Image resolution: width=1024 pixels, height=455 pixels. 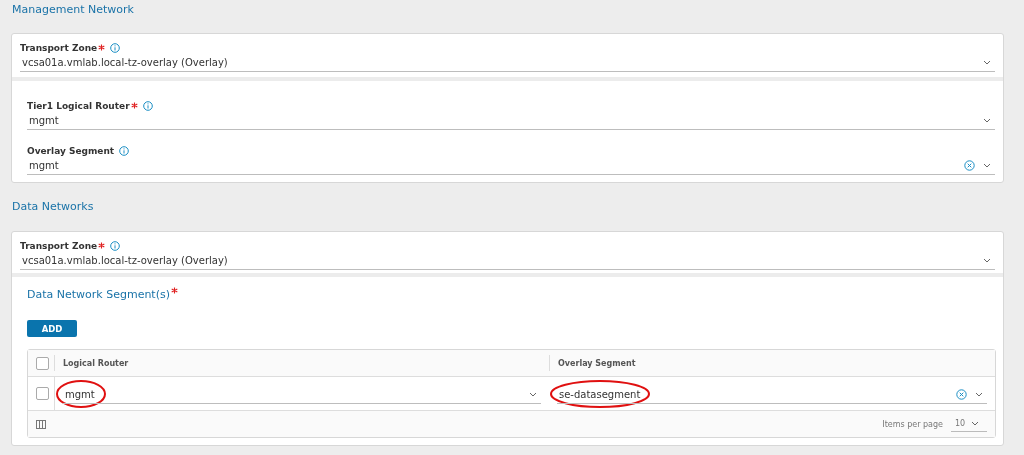 I want to click on columns-icon, so click(x=41, y=424).